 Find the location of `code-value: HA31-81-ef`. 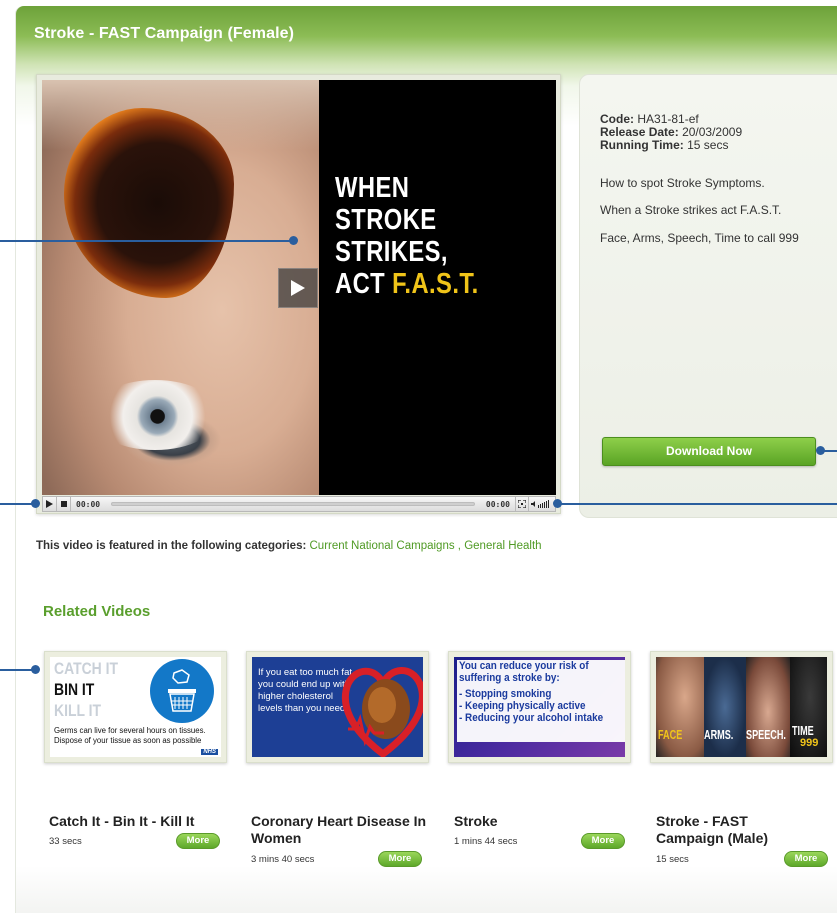

code-value: HA31-81-ef is located at coordinates (668, 119).